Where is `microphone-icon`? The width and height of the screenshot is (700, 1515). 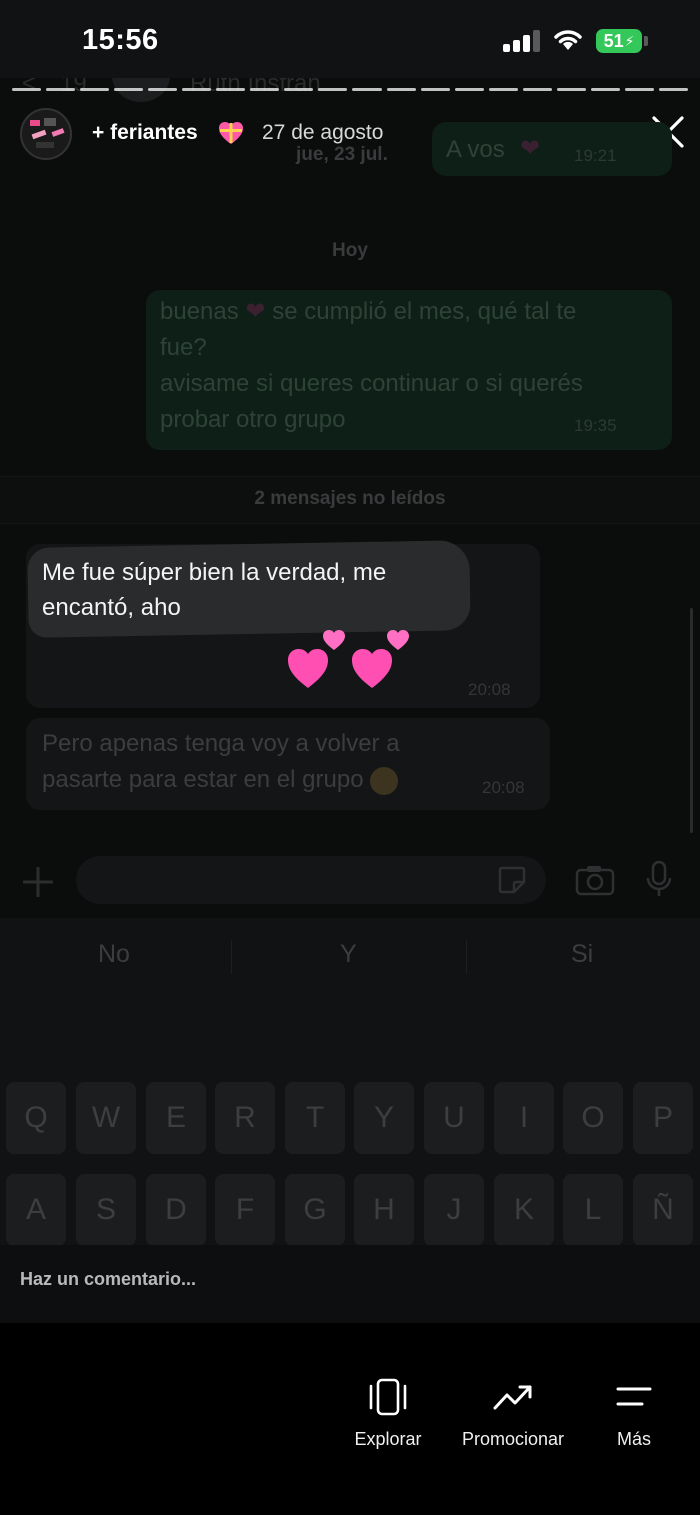 microphone-icon is located at coordinates (659, 878).